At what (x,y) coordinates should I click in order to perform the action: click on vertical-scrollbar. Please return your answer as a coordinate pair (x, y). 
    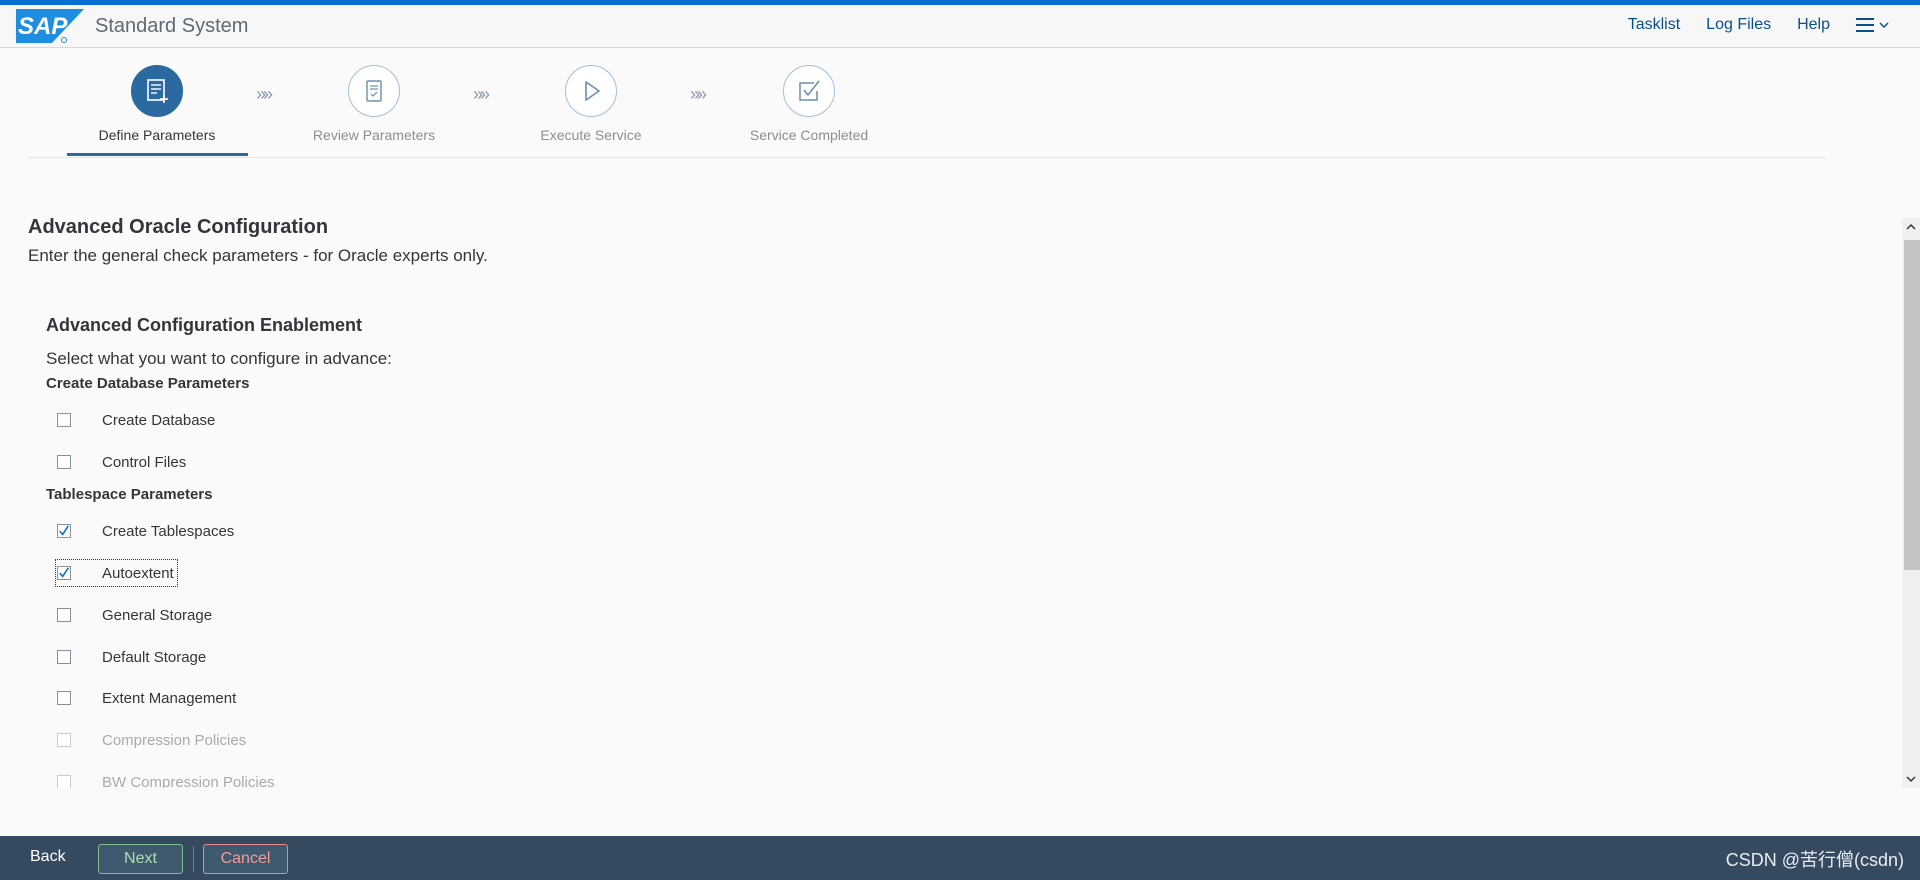
    Looking at the image, I should click on (1911, 503).